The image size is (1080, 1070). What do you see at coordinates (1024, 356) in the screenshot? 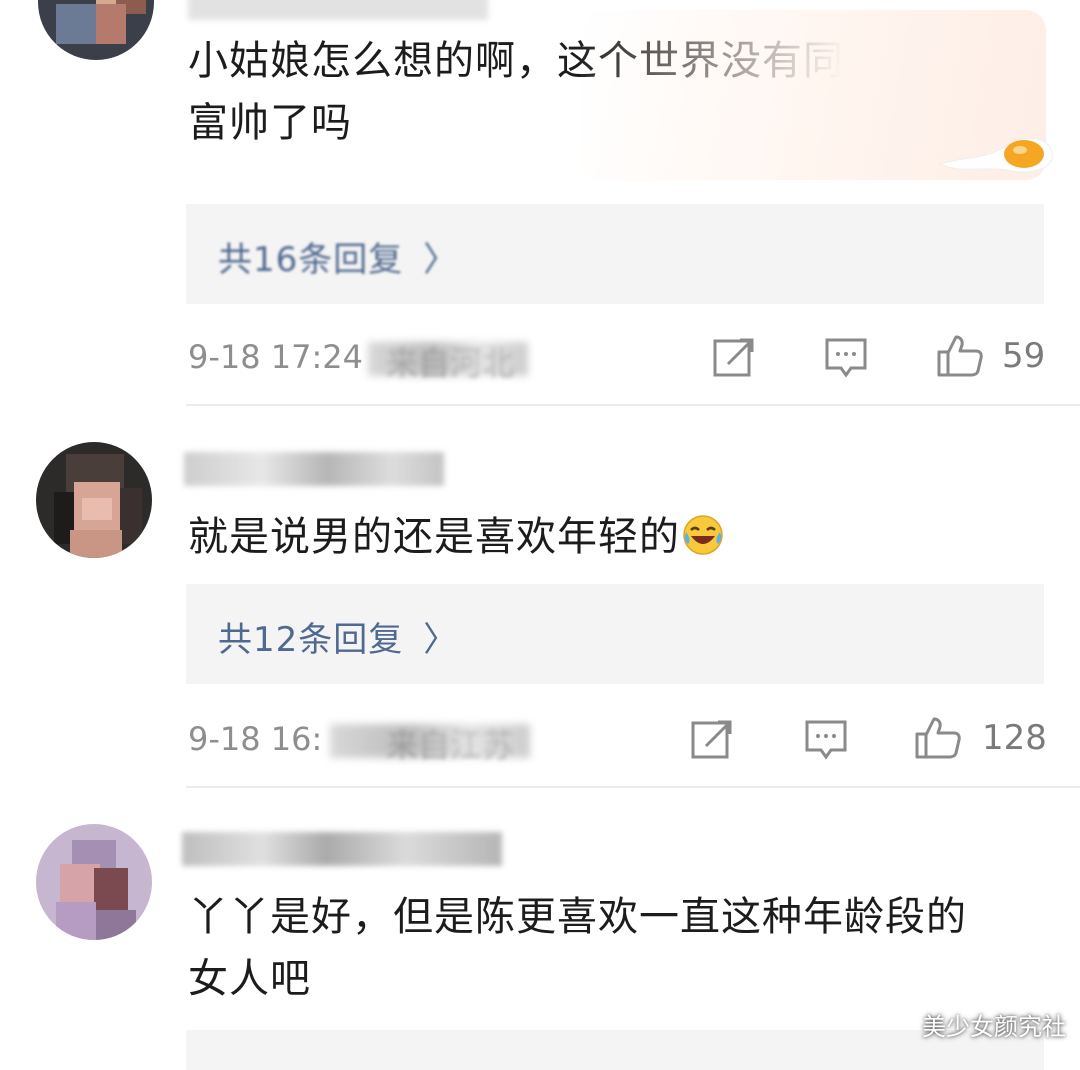
I see `like-count: 59` at bounding box center [1024, 356].